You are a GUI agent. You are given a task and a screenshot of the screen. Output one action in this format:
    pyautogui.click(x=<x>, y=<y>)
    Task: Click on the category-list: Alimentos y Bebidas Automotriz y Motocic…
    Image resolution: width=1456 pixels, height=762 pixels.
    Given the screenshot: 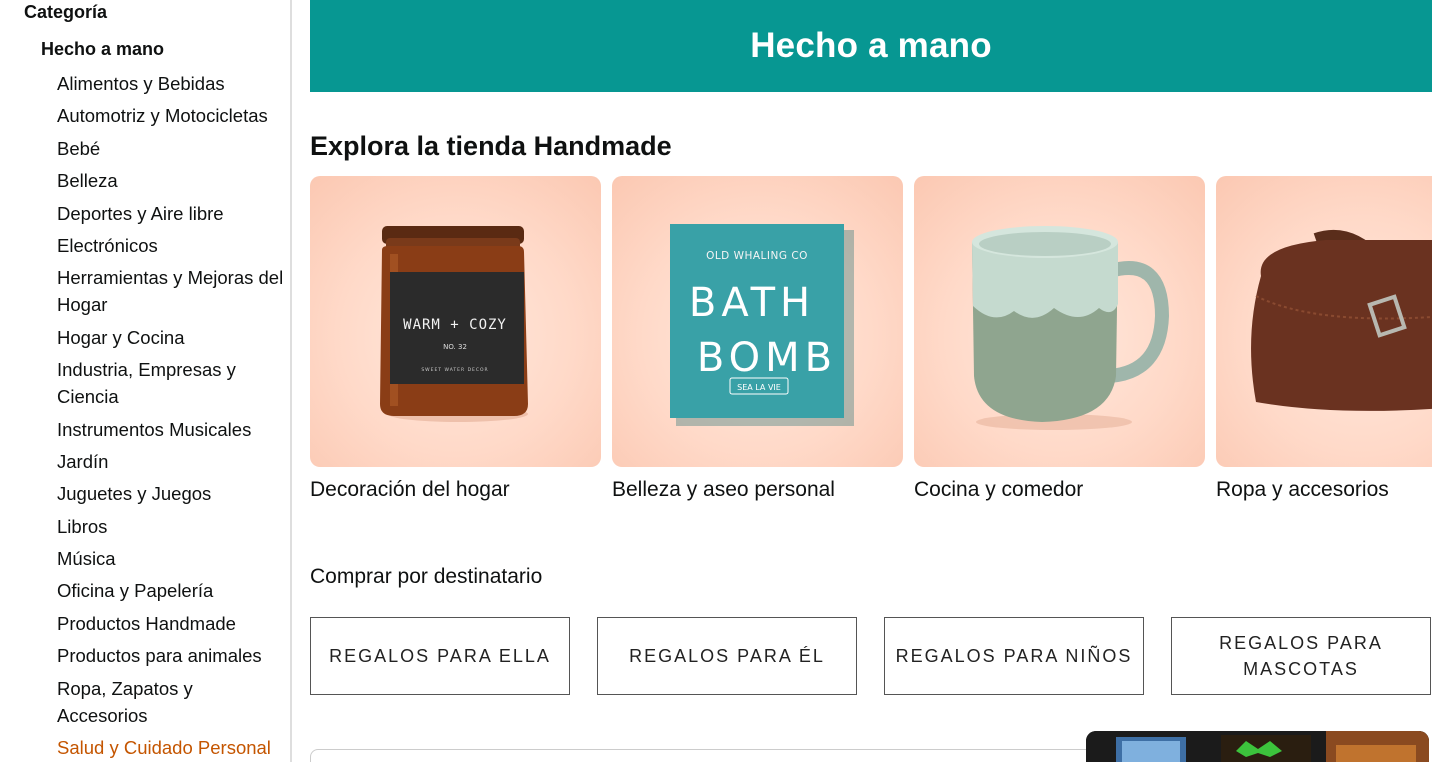 What is the action you would take?
    pyautogui.click(x=172, y=416)
    